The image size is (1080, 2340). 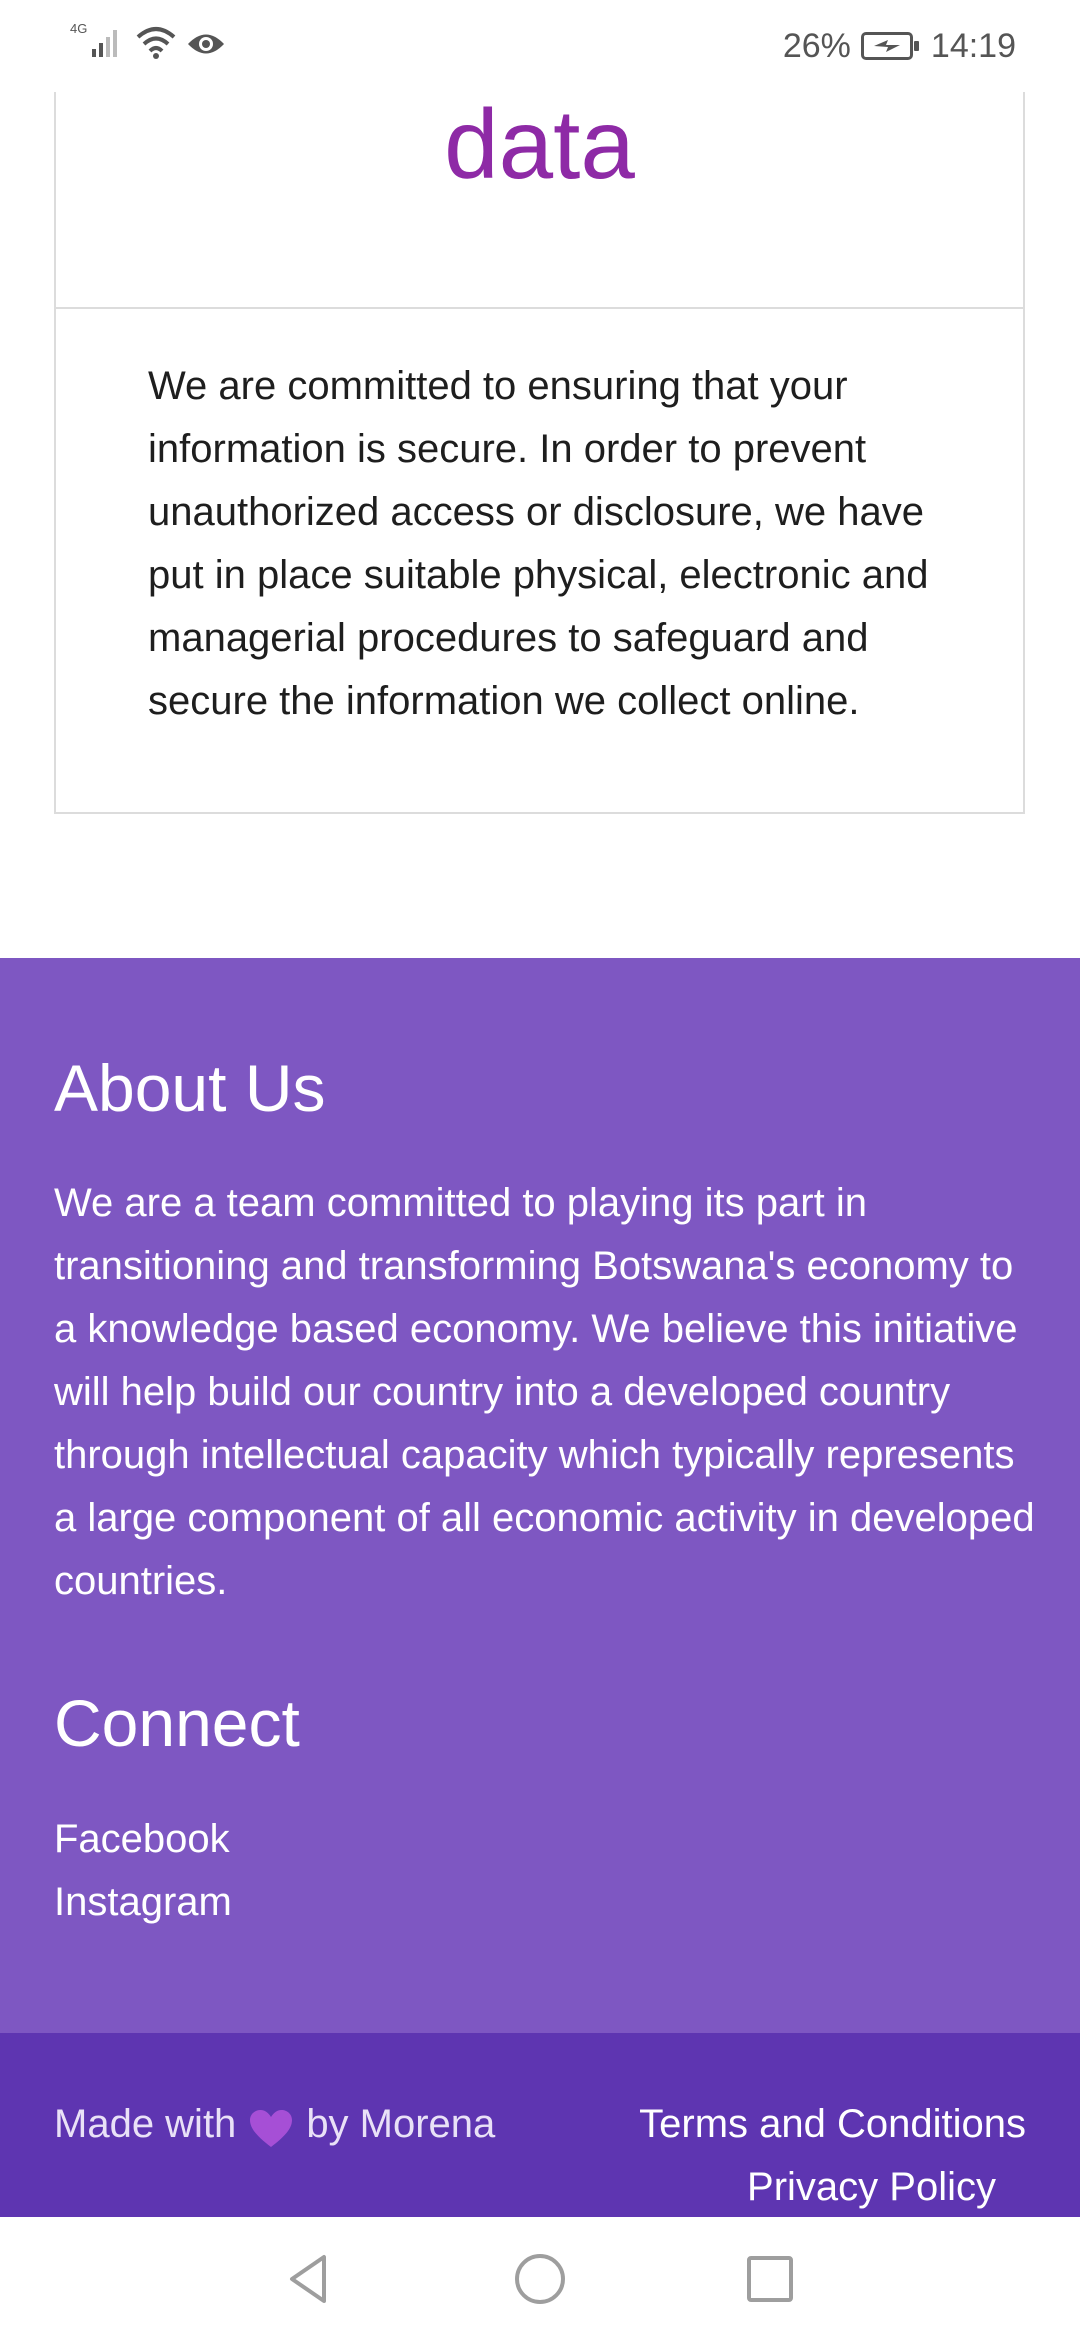 I want to click on battery-percent: 26%, so click(x=816, y=45).